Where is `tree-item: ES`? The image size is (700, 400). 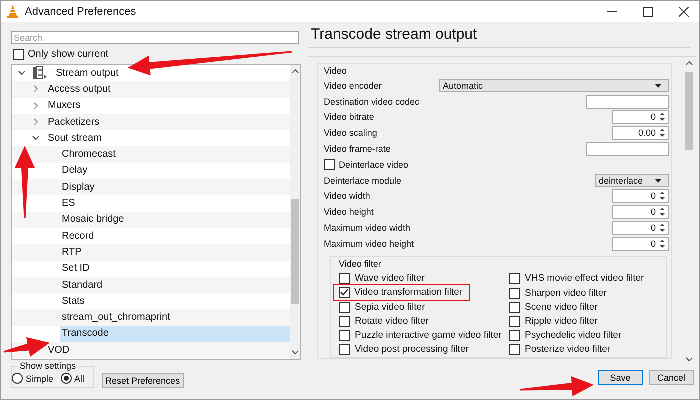 tree-item: ES is located at coordinates (175, 203).